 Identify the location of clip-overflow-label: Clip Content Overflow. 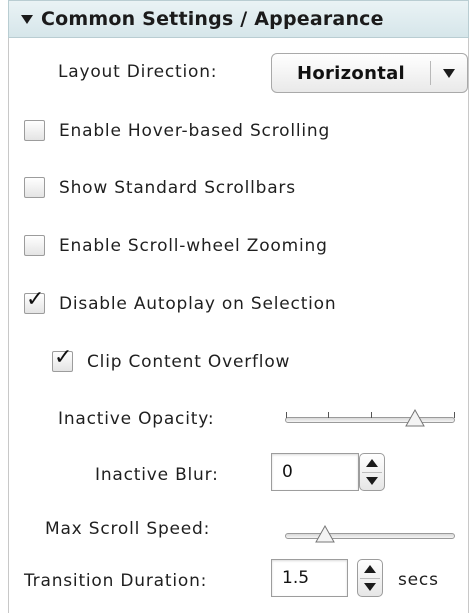
(189, 361).